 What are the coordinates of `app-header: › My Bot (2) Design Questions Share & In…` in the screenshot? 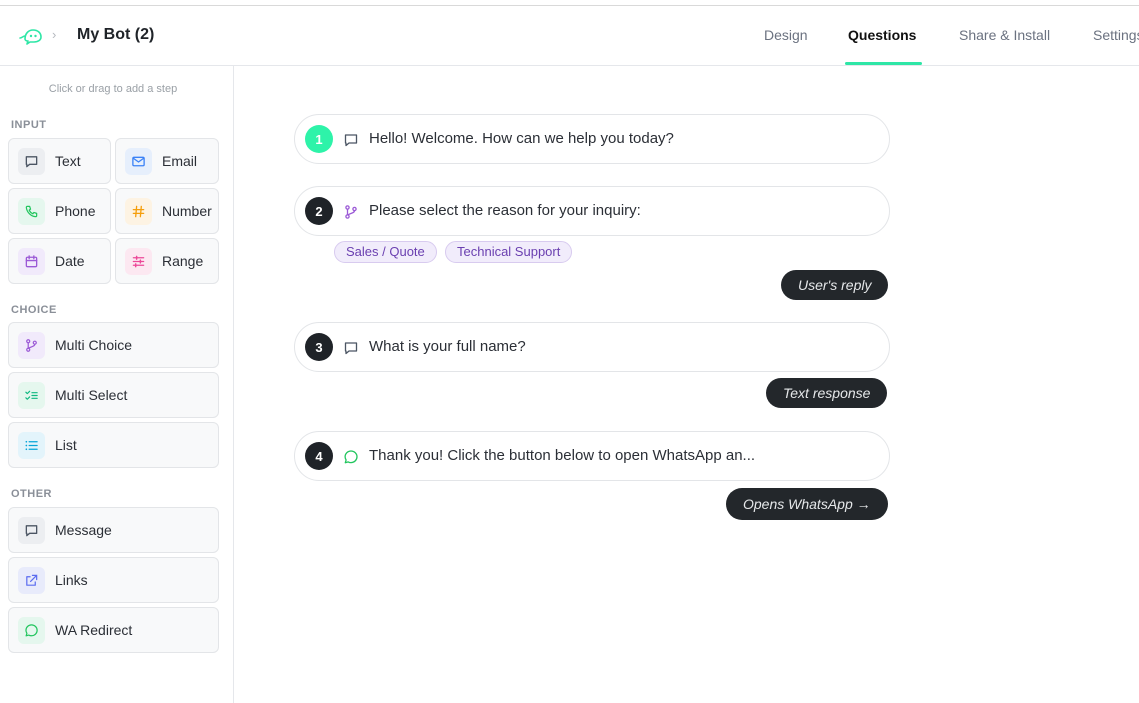 It's located at (569, 36).